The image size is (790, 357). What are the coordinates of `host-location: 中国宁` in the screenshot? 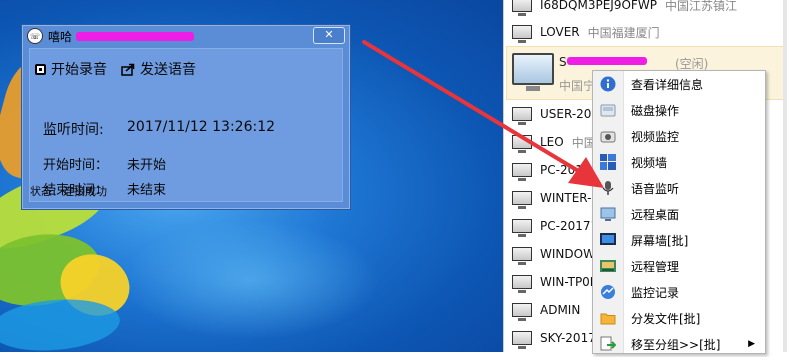 It's located at (577, 86).